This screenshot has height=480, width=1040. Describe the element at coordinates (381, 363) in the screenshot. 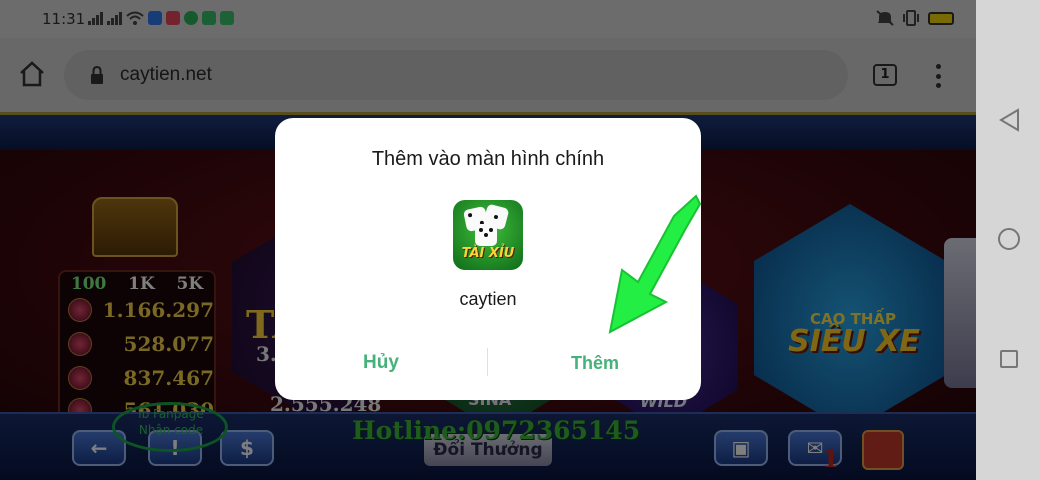

I see `cancel-button: Hủy` at that location.